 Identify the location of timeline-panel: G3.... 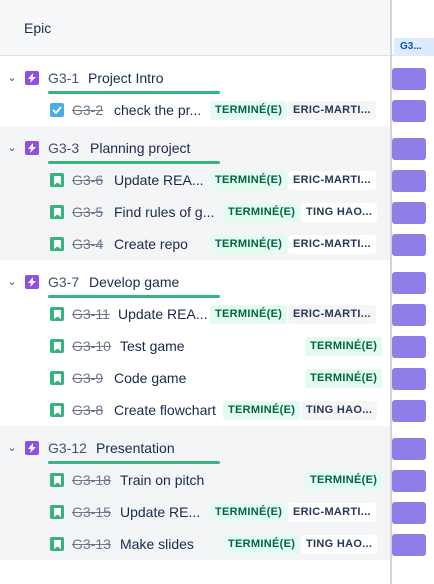
(413, 292).